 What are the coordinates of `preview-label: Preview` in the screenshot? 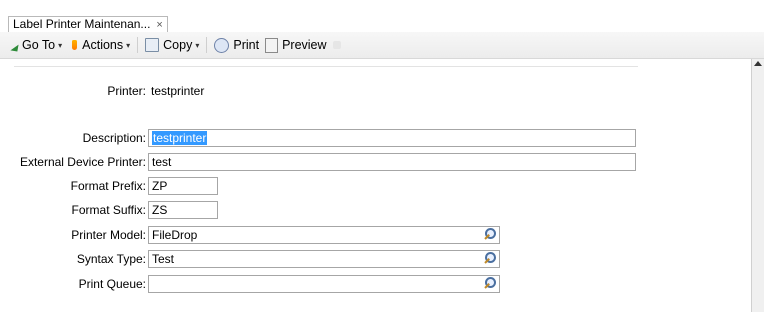 It's located at (304, 45).